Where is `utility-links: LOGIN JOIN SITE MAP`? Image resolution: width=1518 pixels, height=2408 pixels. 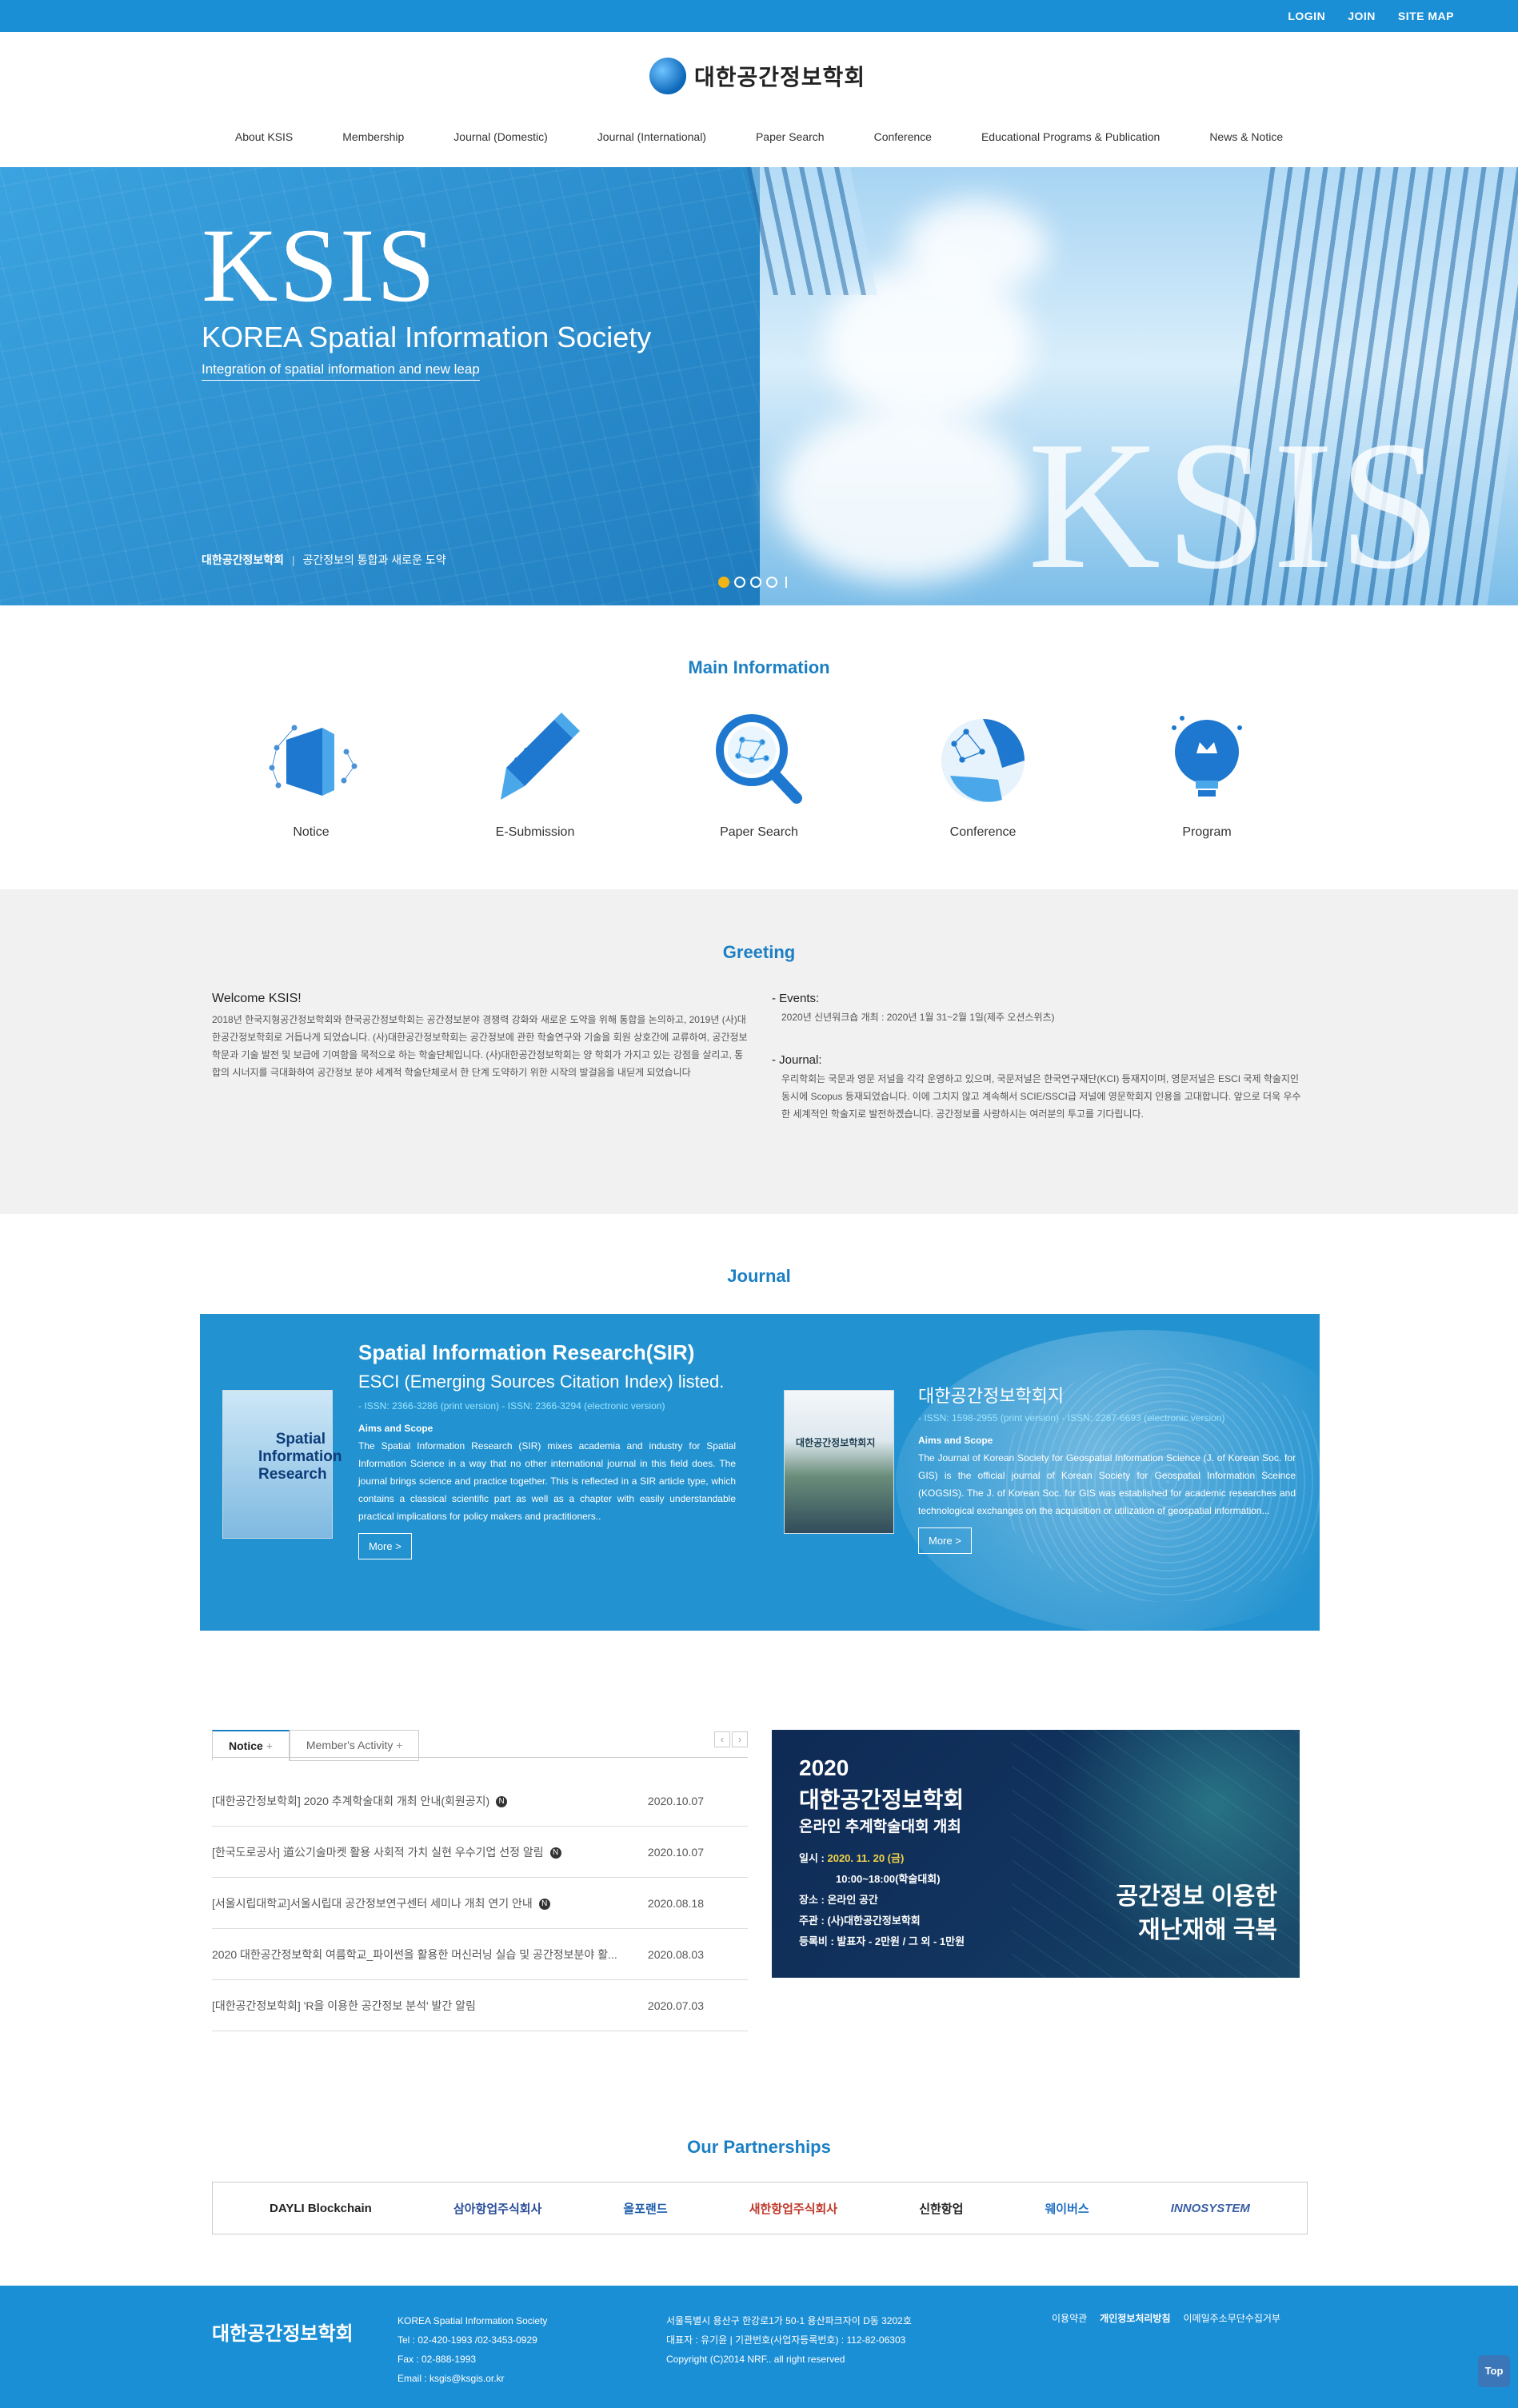
utility-links: LOGIN JOIN SITE MAP is located at coordinates (1371, 16).